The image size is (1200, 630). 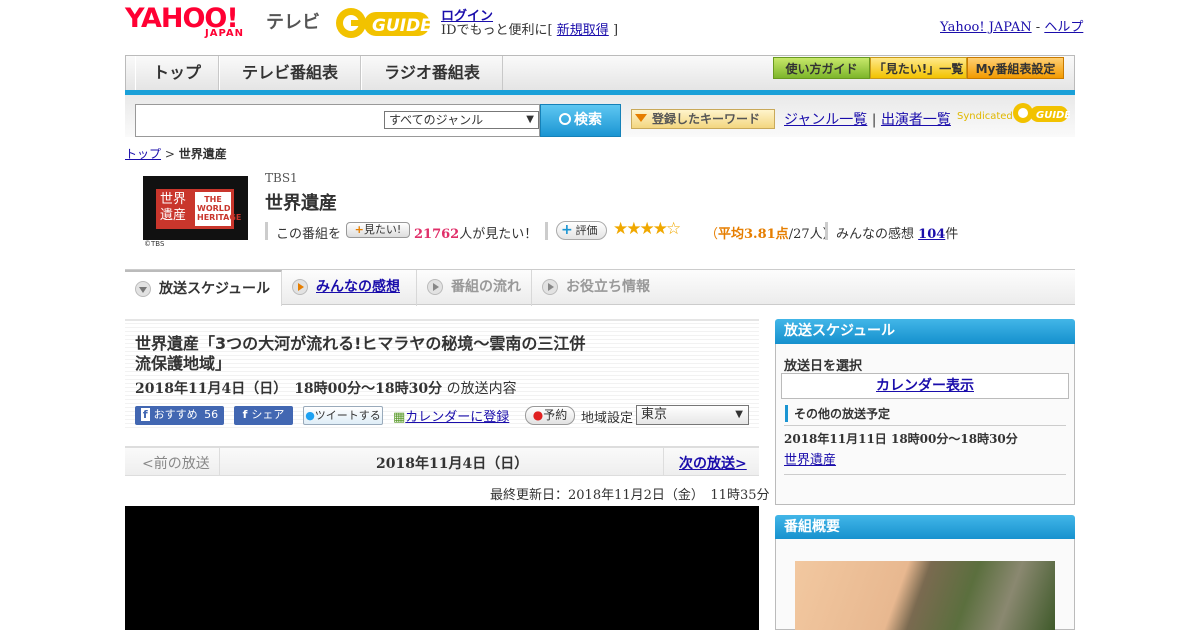 What do you see at coordinates (823, 366) in the screenshot?
I see `select-date-label: 放送日を選択` at bounding box center [823, 366].